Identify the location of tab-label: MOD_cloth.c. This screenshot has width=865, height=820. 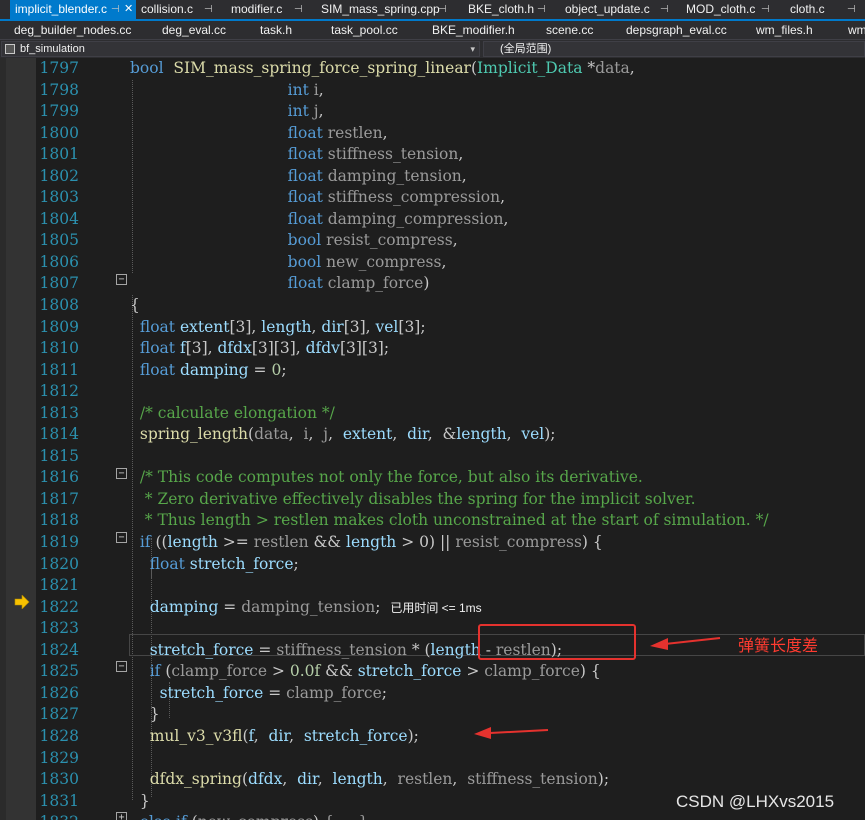
(721, 9).